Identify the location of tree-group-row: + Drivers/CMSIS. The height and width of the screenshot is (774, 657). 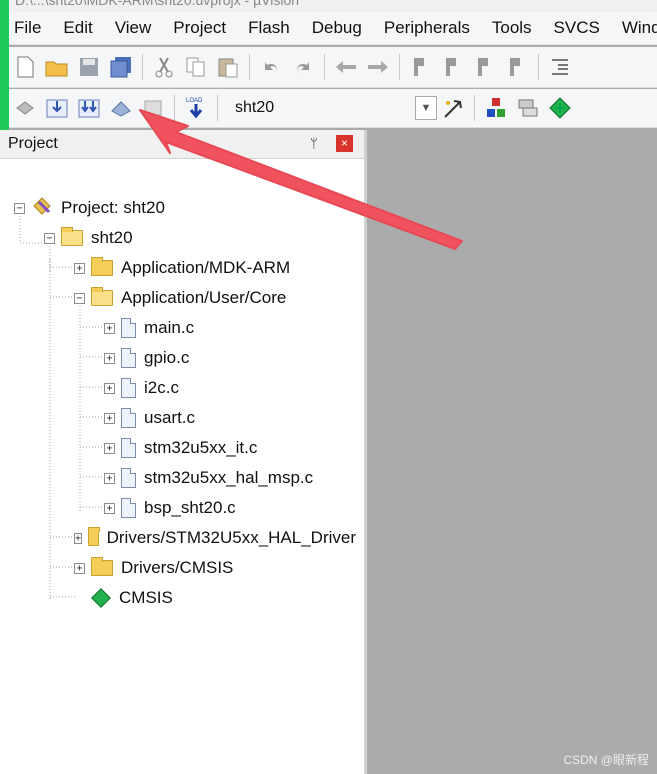
(153, 568).